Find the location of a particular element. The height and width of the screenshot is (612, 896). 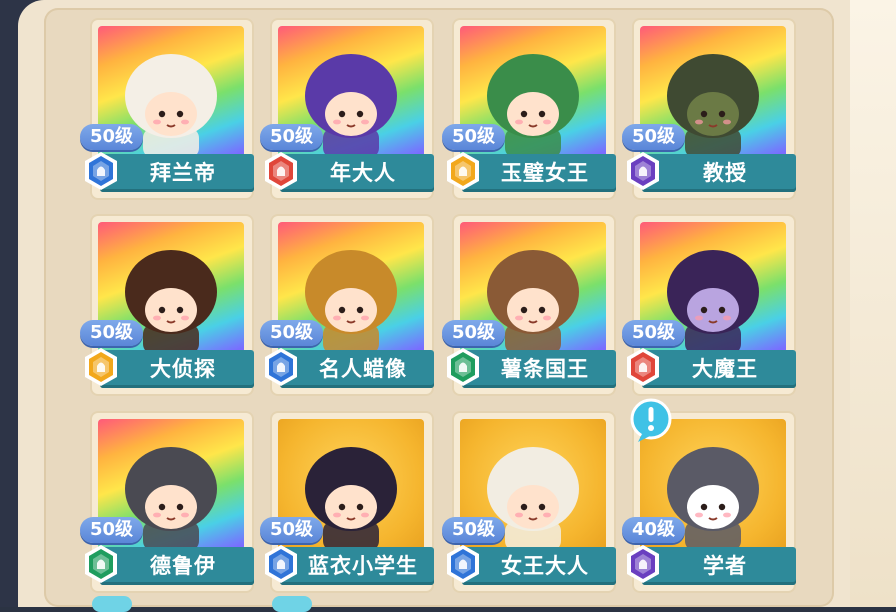

character-card: 名人蜡像 50级 is located at coordinates (352, 303).